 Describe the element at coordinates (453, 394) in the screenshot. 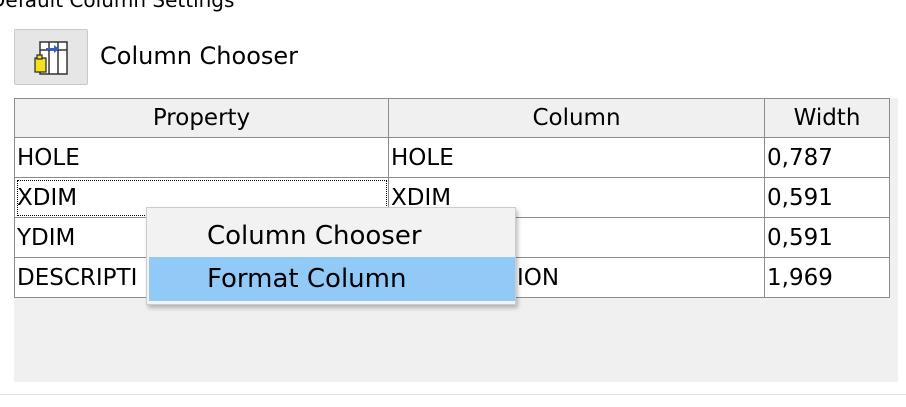

I see `divider` at that location.